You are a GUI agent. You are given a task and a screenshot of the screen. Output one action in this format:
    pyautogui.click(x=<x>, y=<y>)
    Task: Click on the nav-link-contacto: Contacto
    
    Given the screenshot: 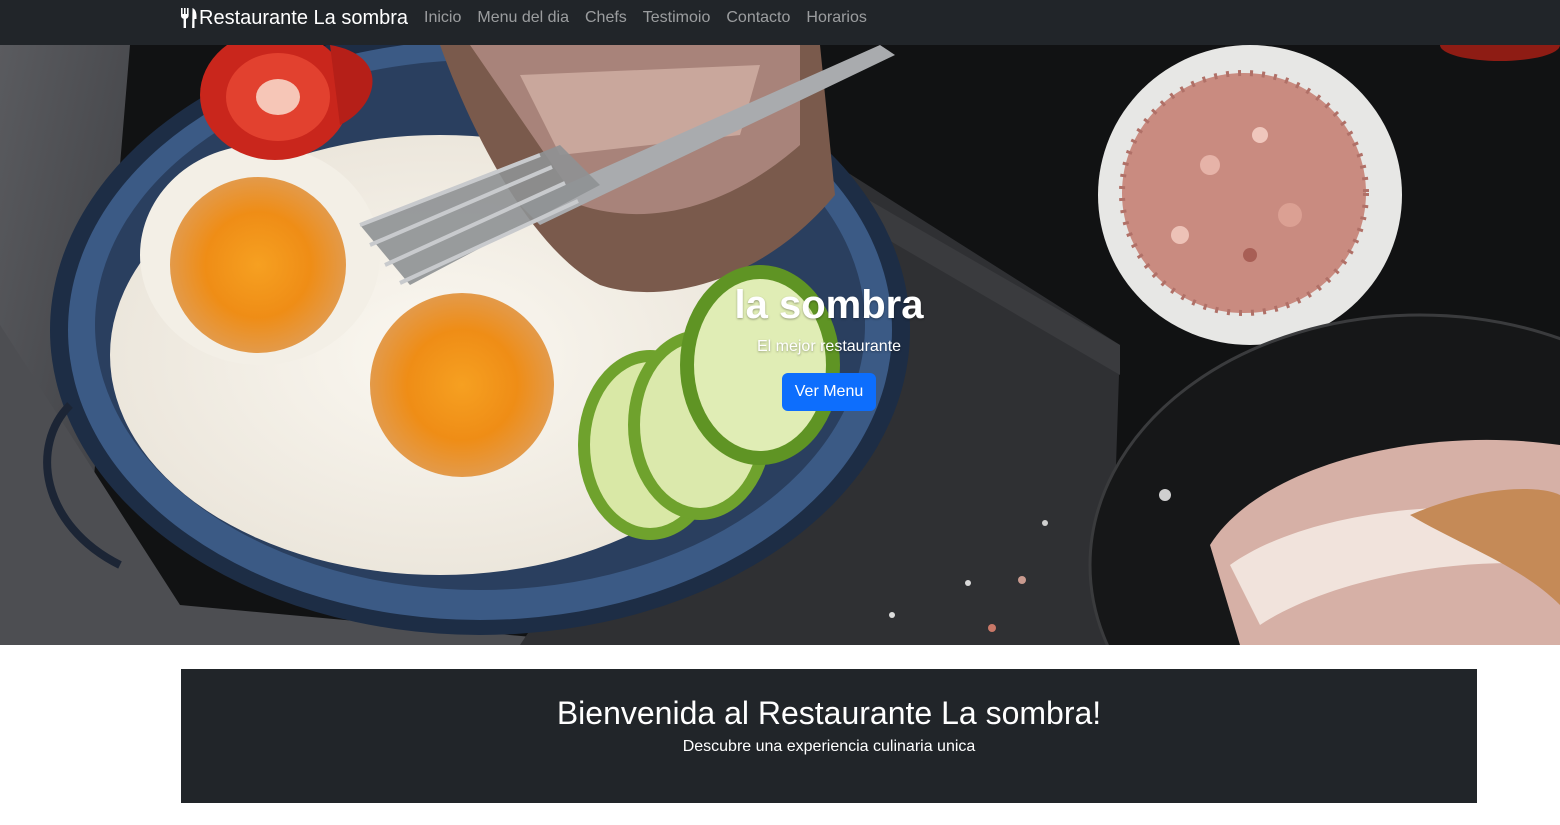 What is the action you would take?
    pyautogui.click(x=758, y=18)
    